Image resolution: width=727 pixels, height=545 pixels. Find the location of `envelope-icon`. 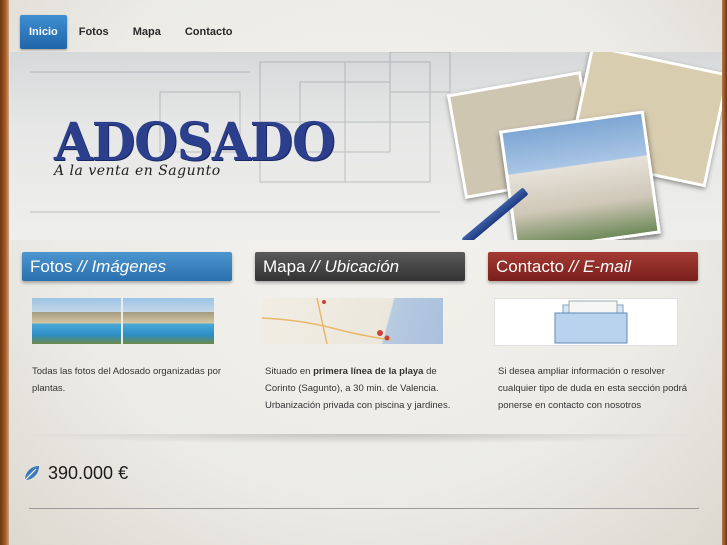

envelope-icon is located at coordinates (591, 322).